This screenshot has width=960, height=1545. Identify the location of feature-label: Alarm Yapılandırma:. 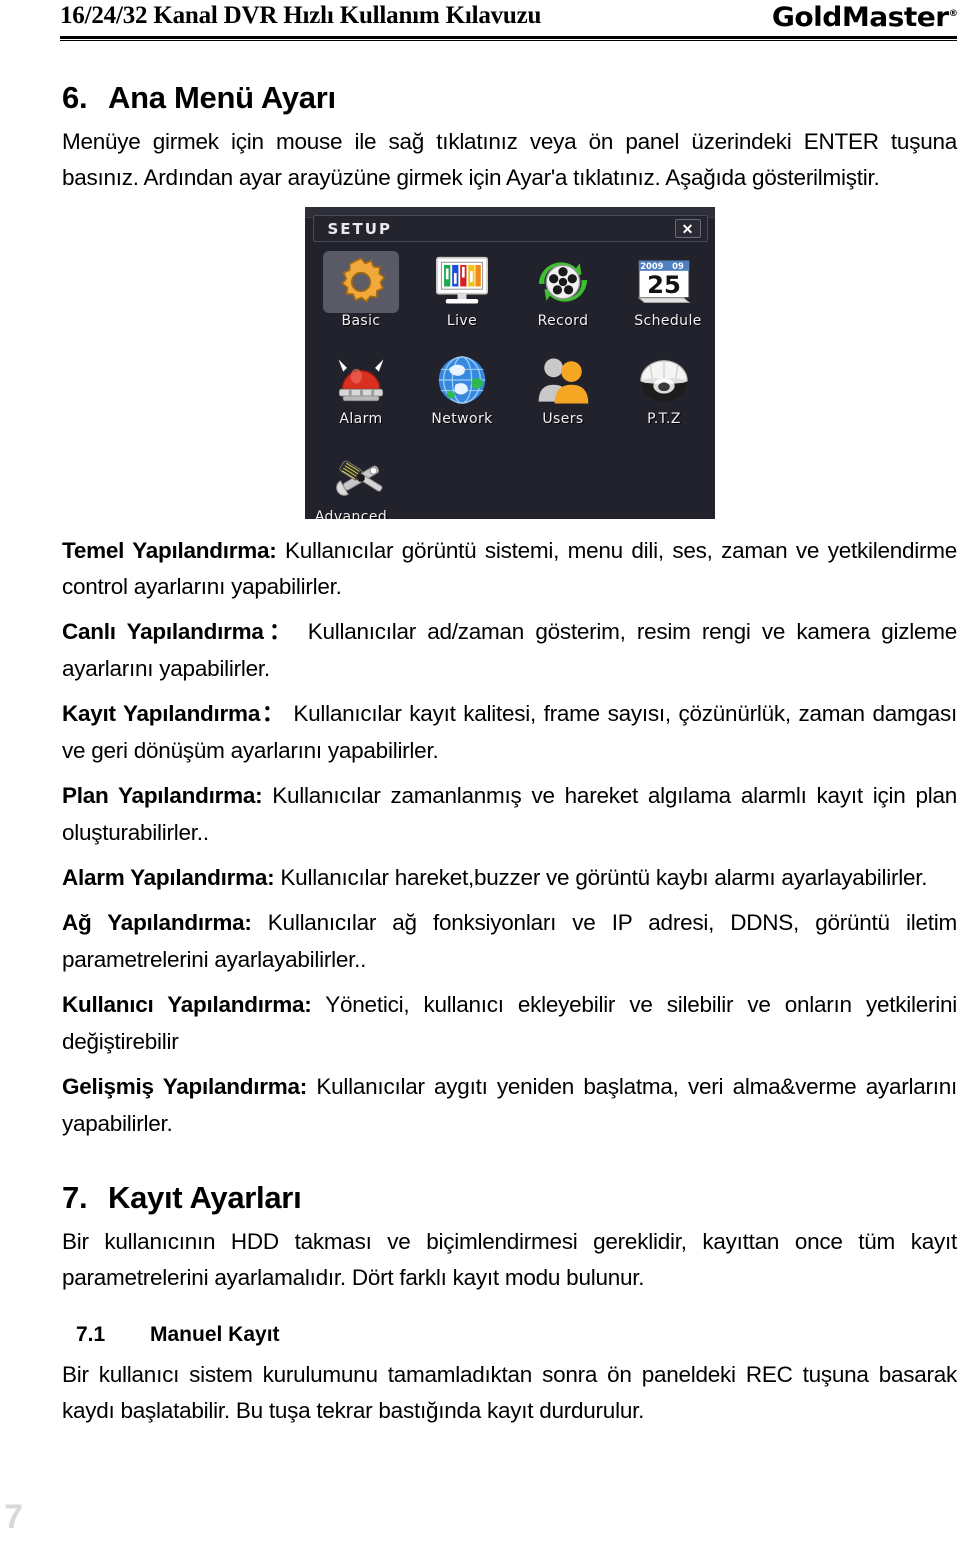
(168, 878).